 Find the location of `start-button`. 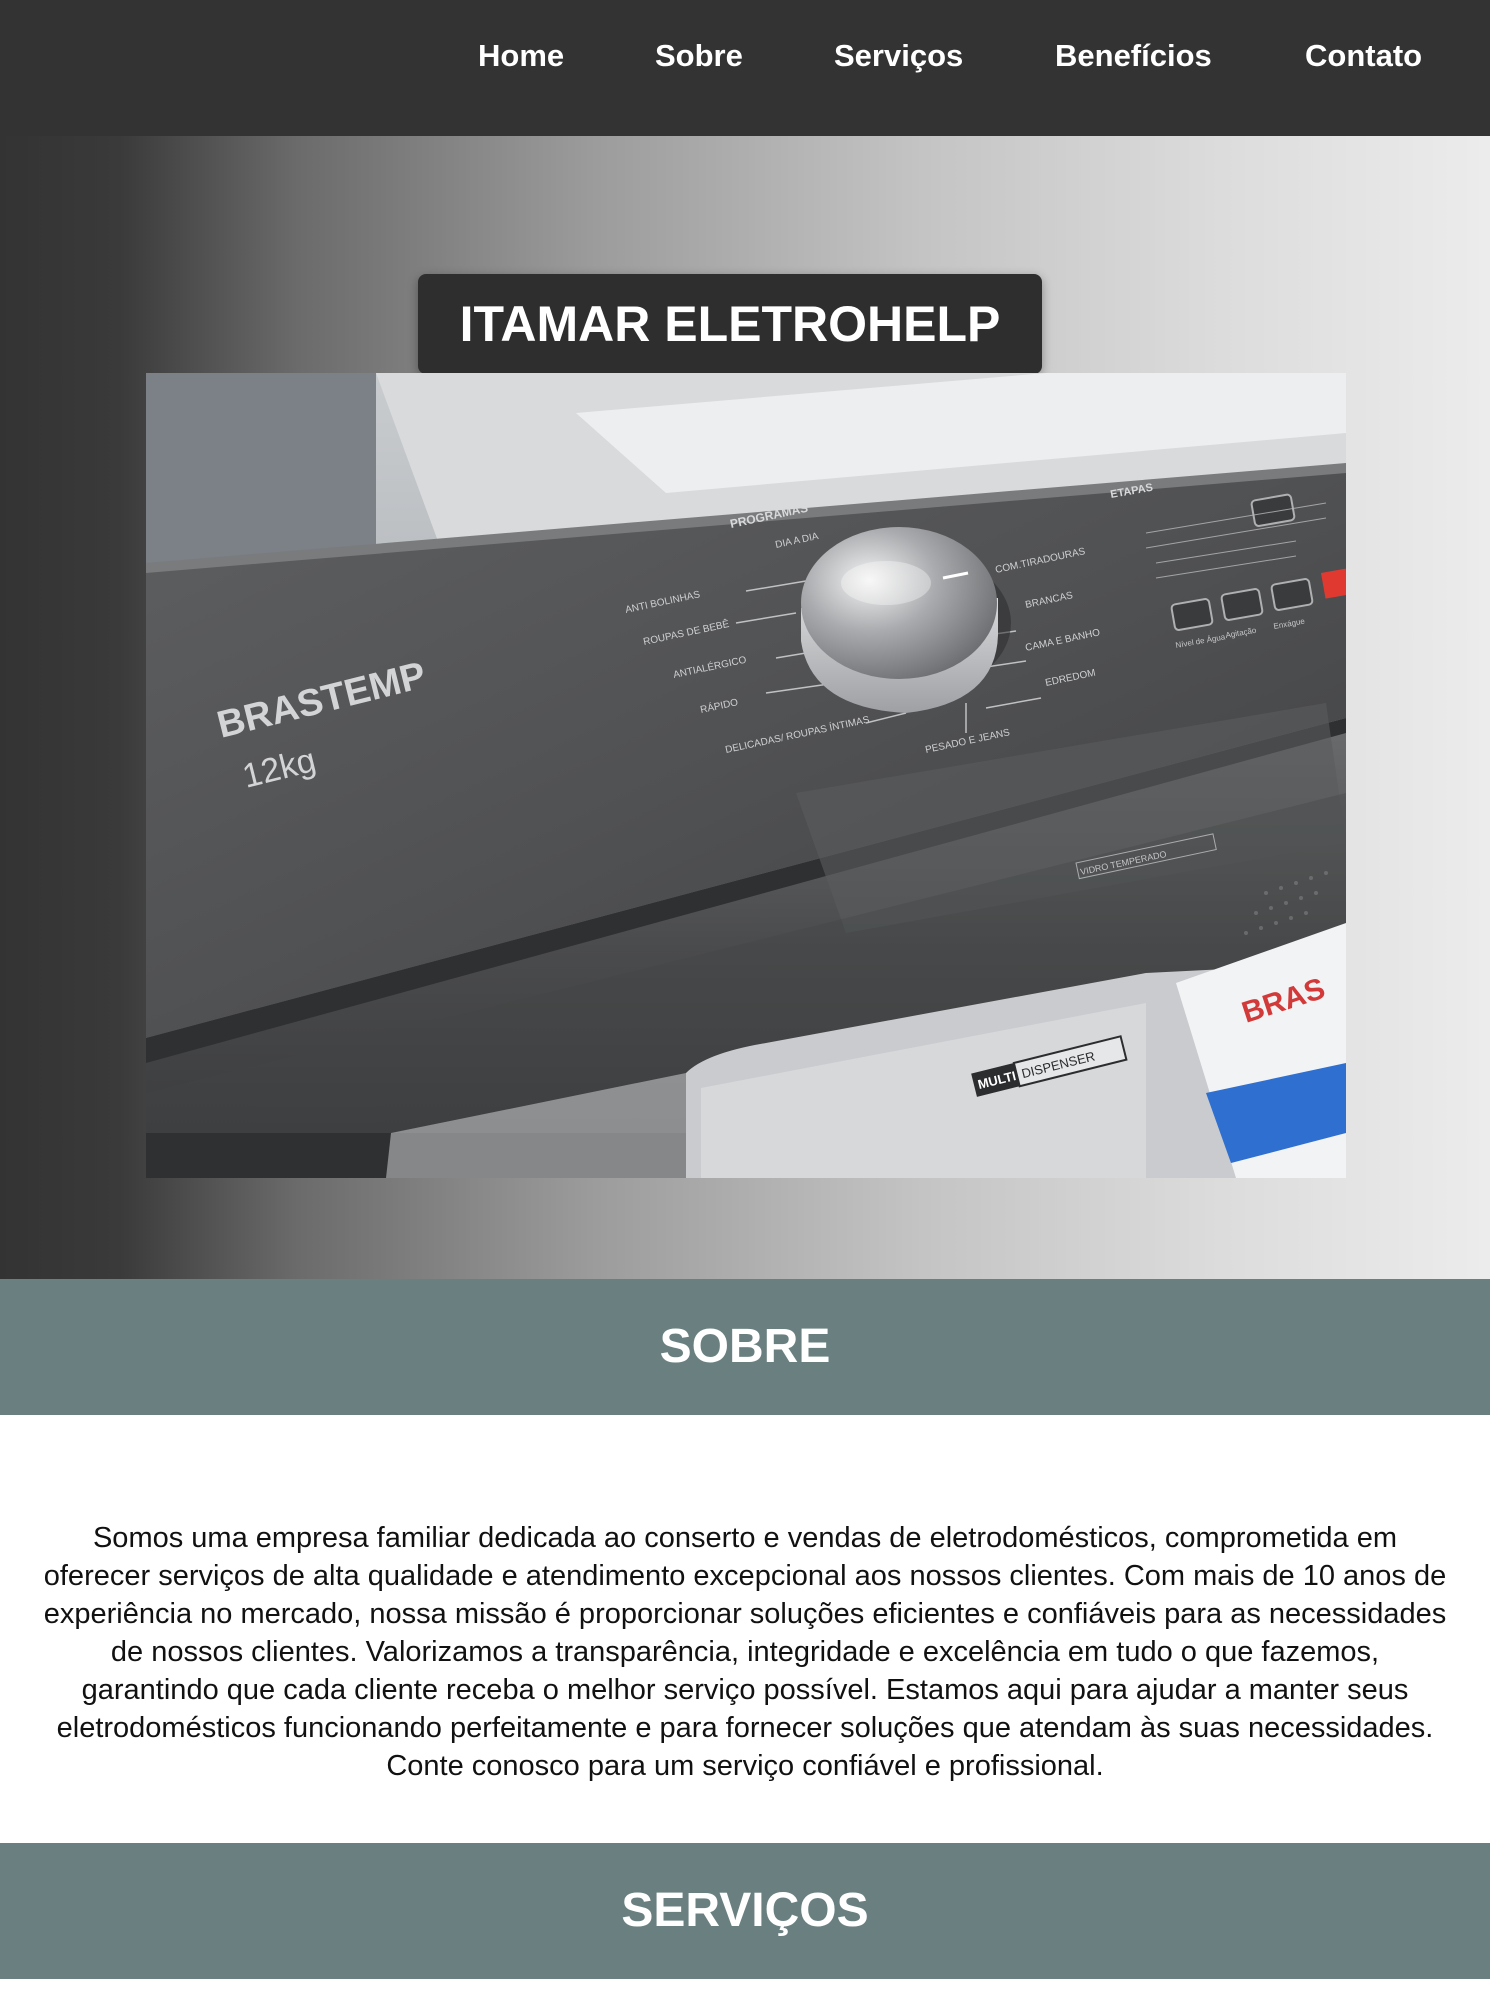

start-button is located at coordinates (1333, 583).